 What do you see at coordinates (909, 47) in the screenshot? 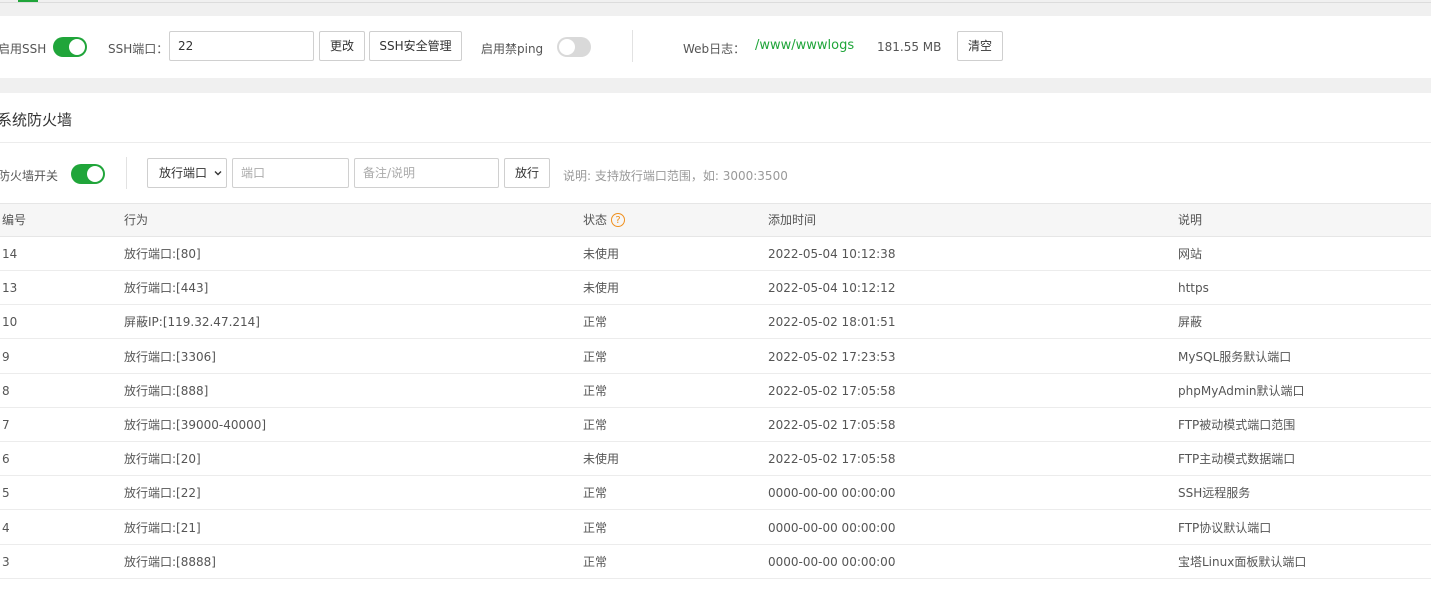
I see `web-log-size: 181.55 MB` at bounding box center [909, 47].